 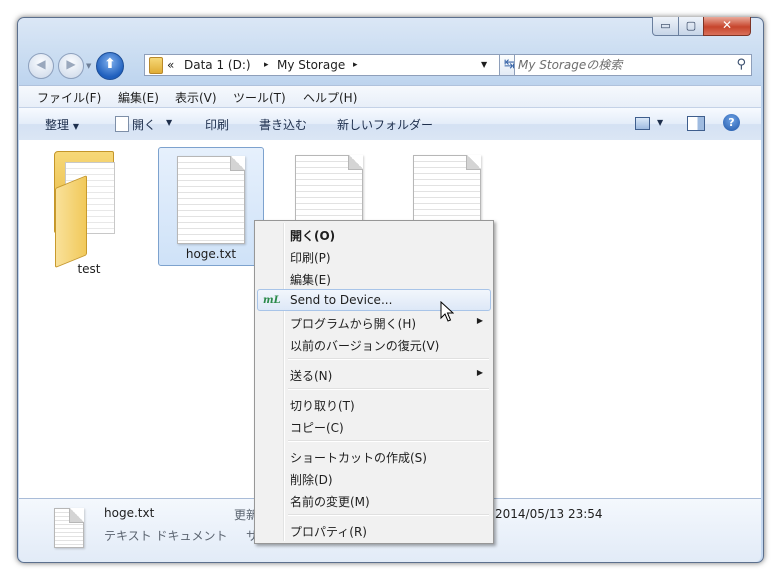 What do you see at coordinates (374, 374) in the screenshot?
I see `ctx-send-to: 送る(N) ▶` at bounding box center [374, 374].